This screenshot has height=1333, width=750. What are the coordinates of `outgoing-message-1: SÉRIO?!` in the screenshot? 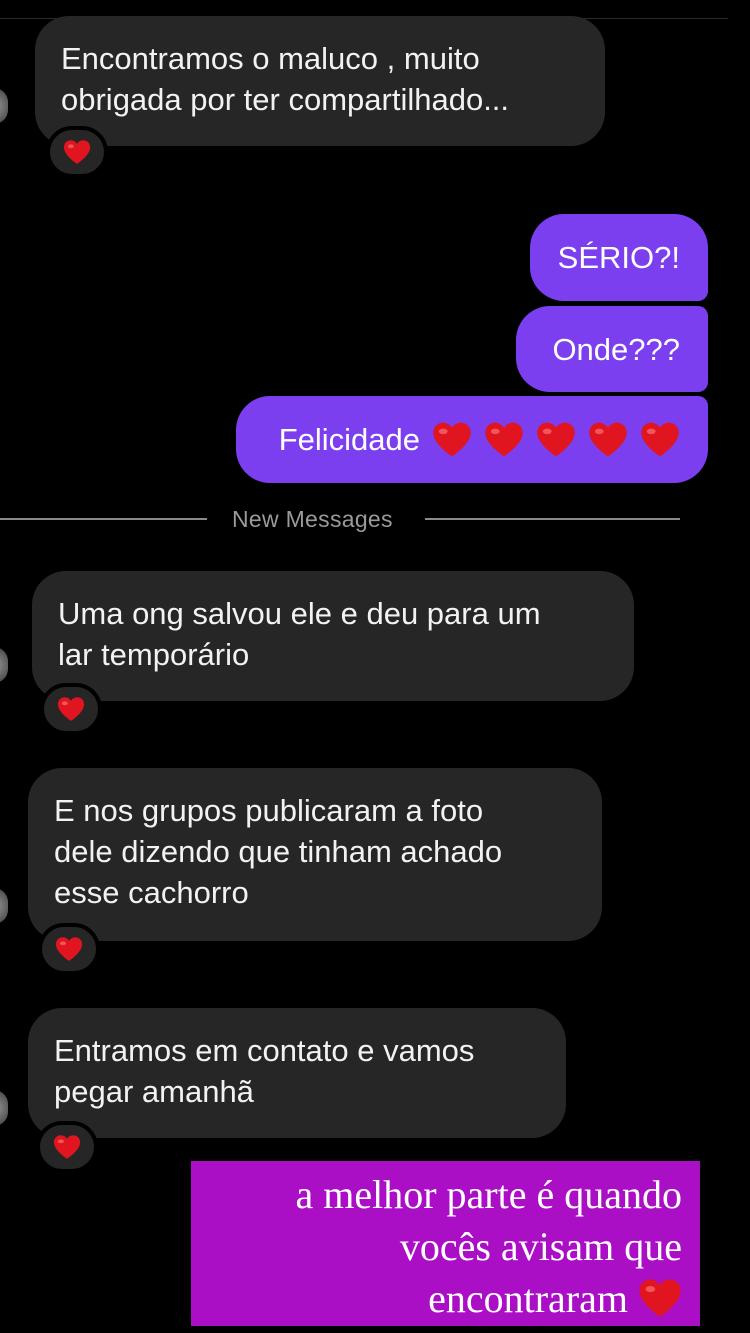 It's located at (619, 257).